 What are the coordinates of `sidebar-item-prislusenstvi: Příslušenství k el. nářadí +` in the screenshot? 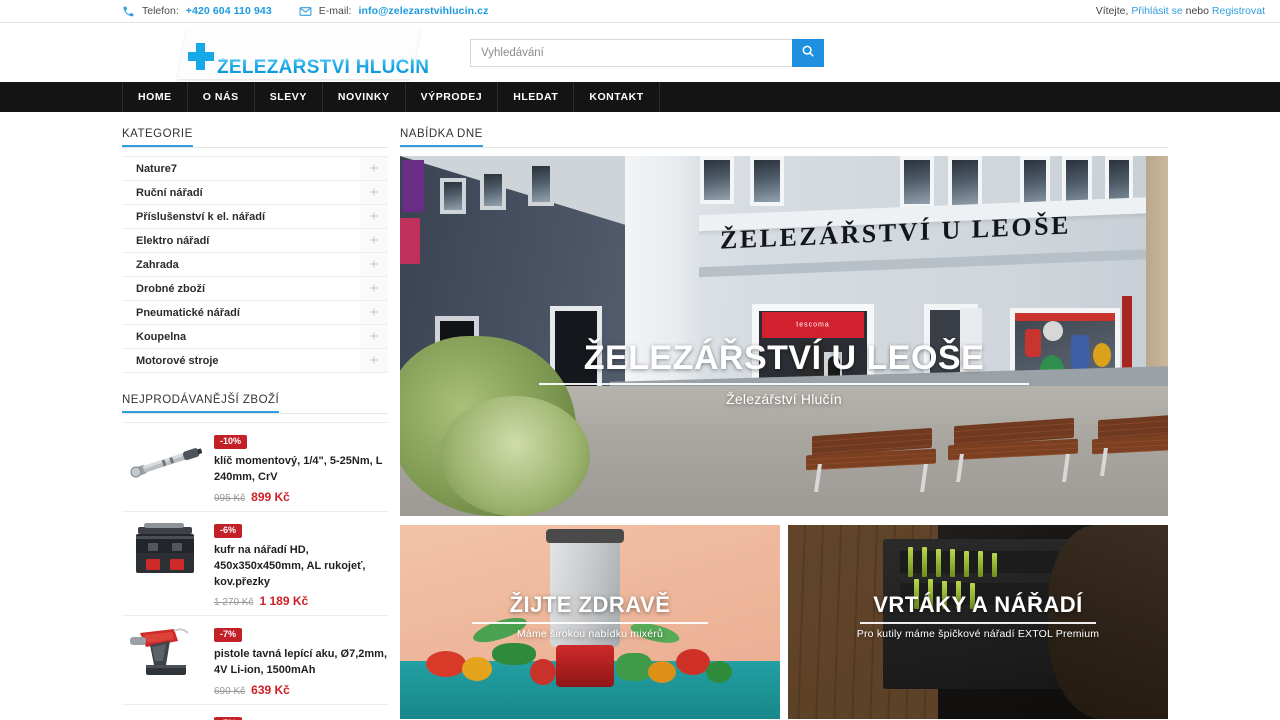 It's located at (255, 217).